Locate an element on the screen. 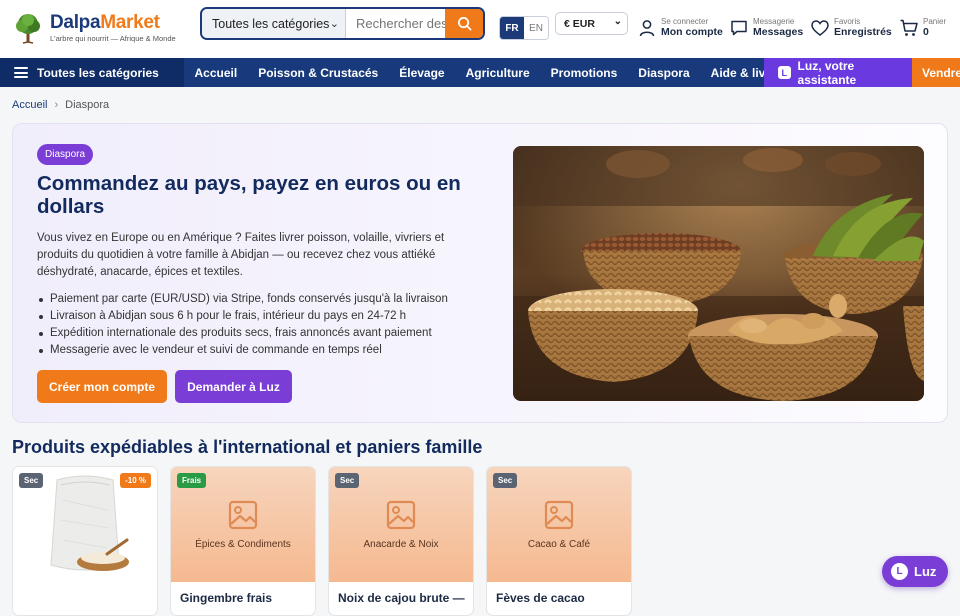 This screenshot has height=616, width=960. product-name is located at coordinates (85, 586).